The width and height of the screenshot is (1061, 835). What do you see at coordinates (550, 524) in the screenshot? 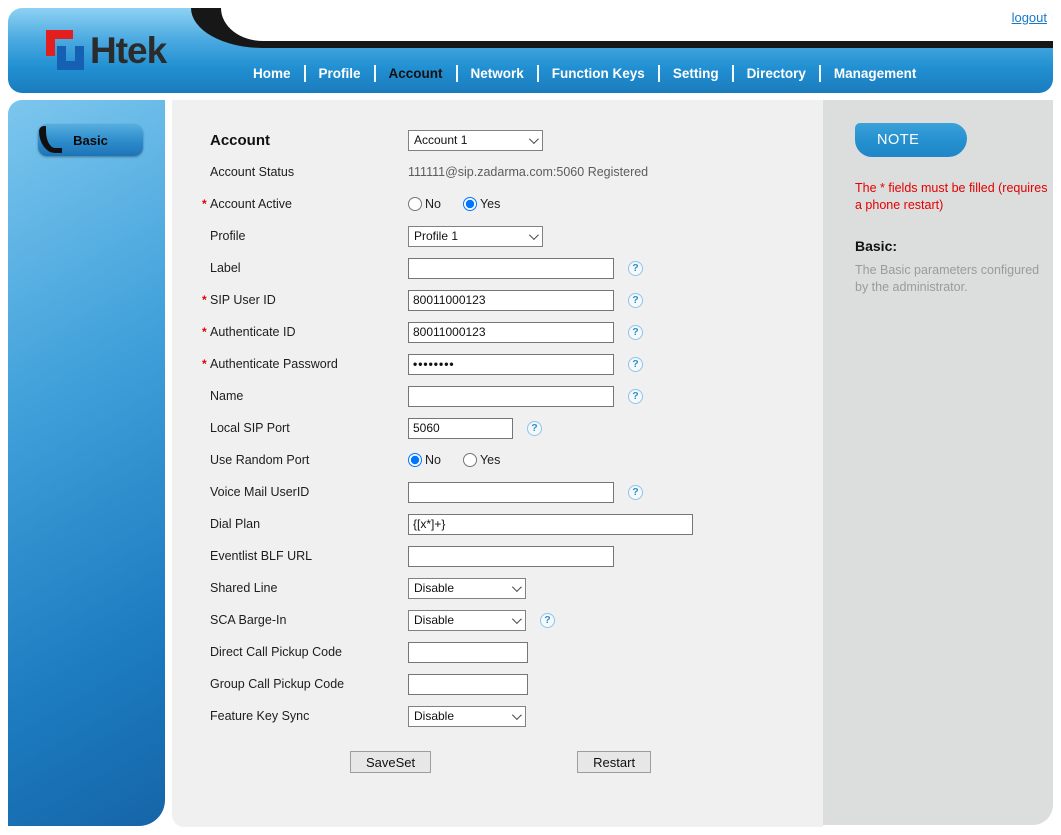
I see `dial-plan-input` at bounding box center [550, 524].